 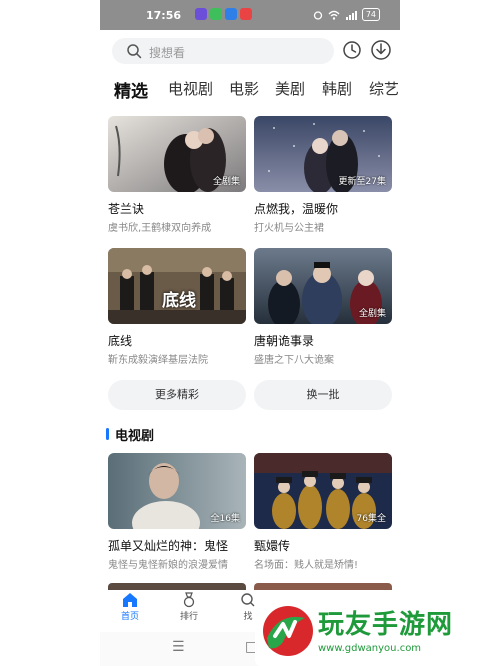 What do you see at coordinates (120, 341) in the screenshot?
I see `video-title: 底线` at bounding box center [120, 341].